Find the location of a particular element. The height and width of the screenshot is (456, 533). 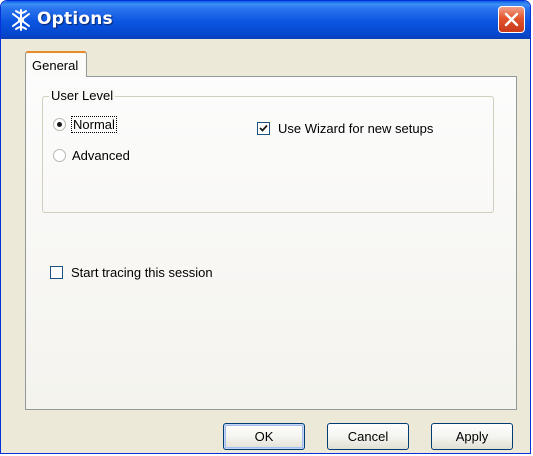

use-wizard-checkbox: Use Wizard for new setups is located at coordinates (345, 128).